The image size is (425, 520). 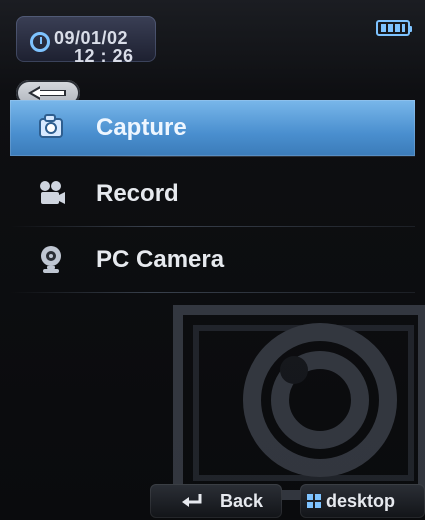 I want to click on battery-level, so click(x=393, y=28).